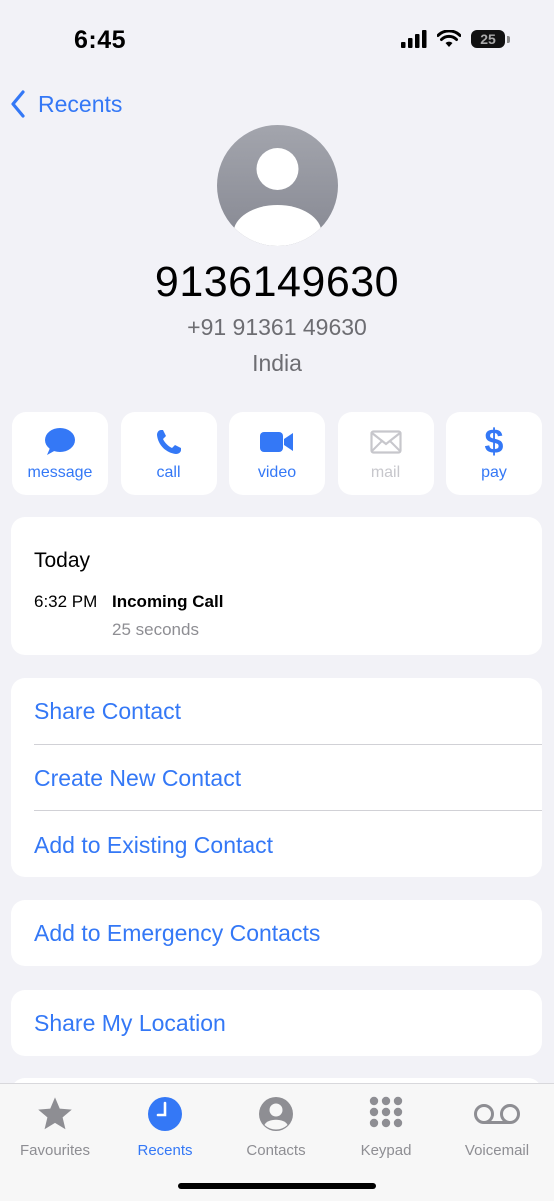 Image resolution: width=554 pixels, height=1201 pixels. Describe the element at coordinates (177, 933) in the screenshot. I see `add-emergency-contact-button: Add to Emergency Contacts` at that location.